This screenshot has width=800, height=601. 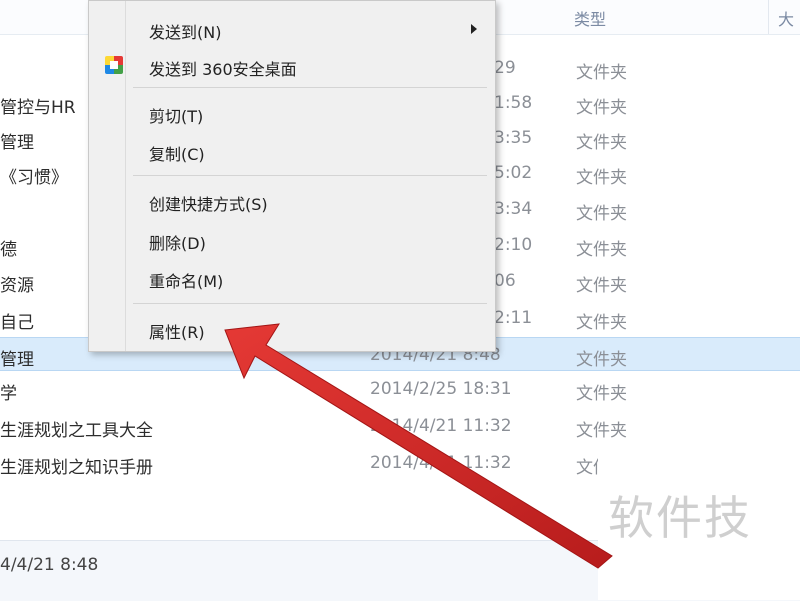 What do you see at coordinates (223, 69) in the screenshot?
I see `menu-item-label: 发送到 360安全桌面` at bounding box center [223, 69].